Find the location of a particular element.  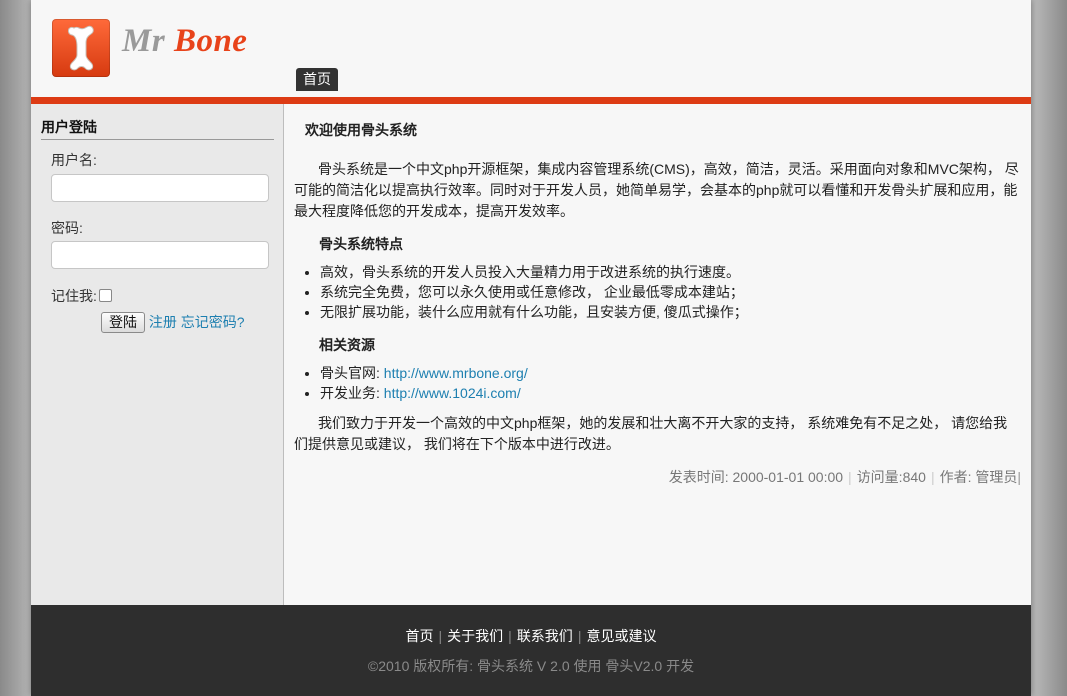

article-meta: 发表时间: 2000-01-01 00:00 | 访问量:840 | 作者: 管理员| is located at coordinates (844, 477).